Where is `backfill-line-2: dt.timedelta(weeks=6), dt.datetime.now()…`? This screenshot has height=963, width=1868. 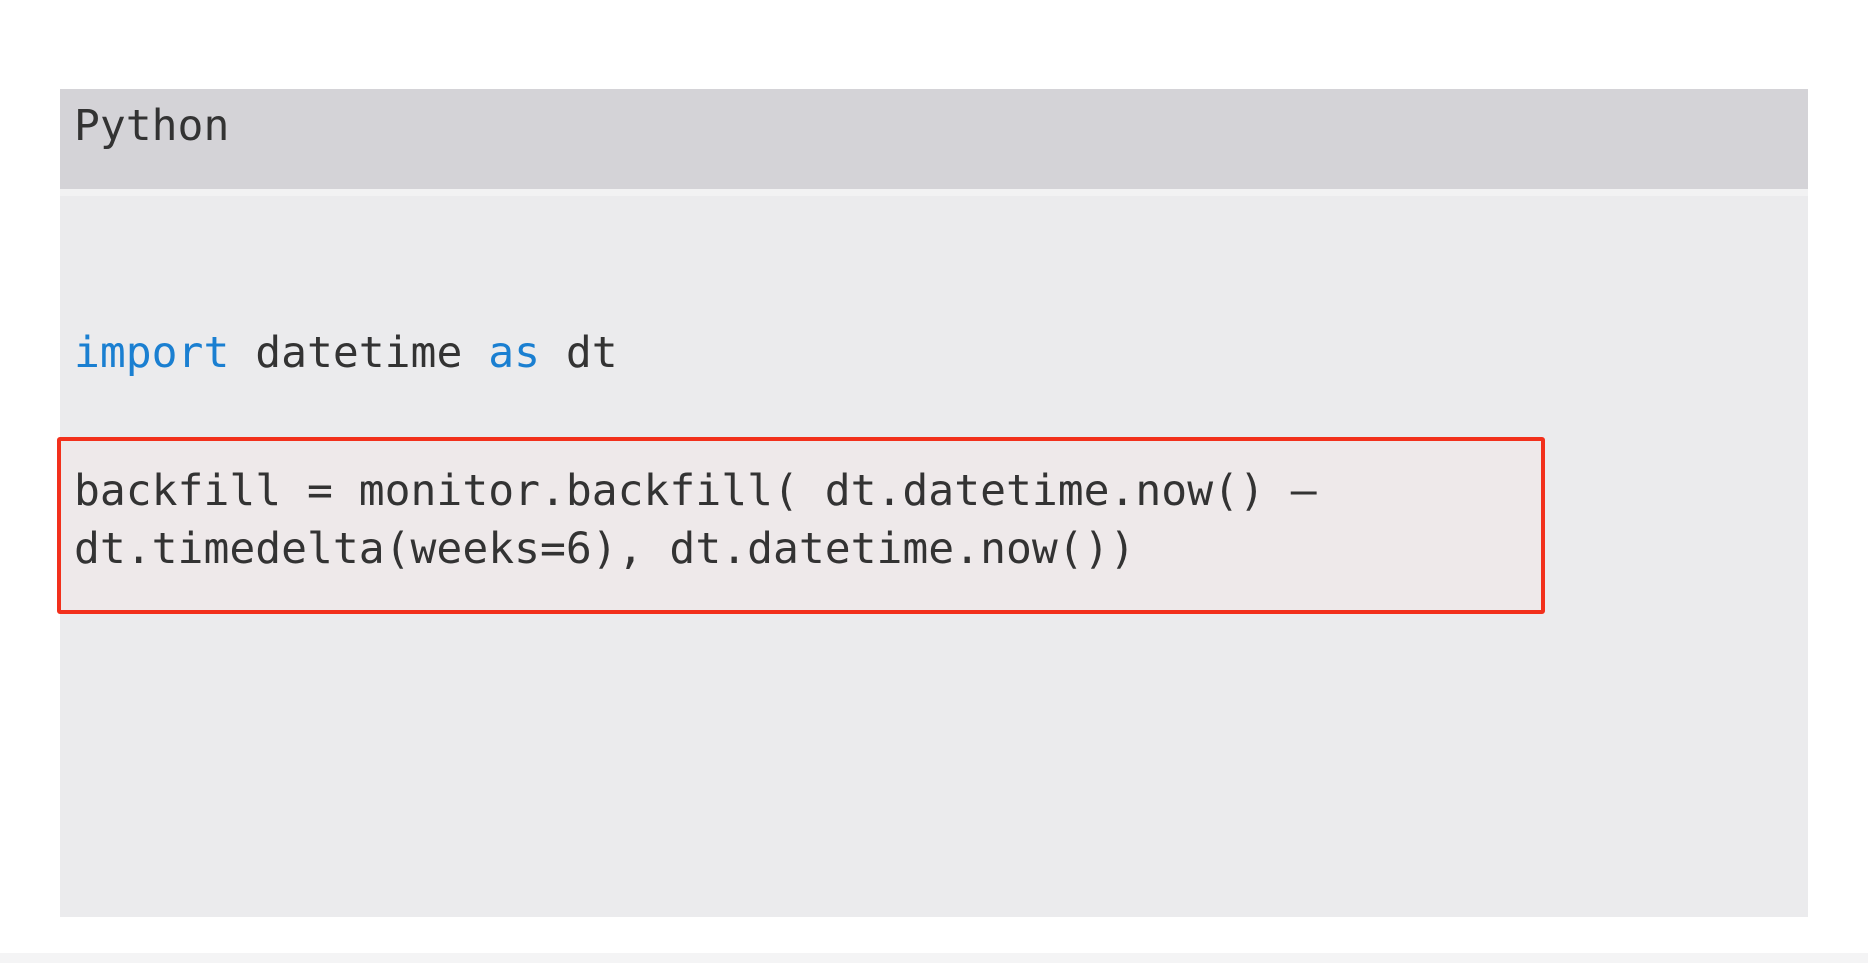 backfill-line-2: dt.timedelta(weeks=6), dt.datetime.now()… is located at coordinates (605, 549).